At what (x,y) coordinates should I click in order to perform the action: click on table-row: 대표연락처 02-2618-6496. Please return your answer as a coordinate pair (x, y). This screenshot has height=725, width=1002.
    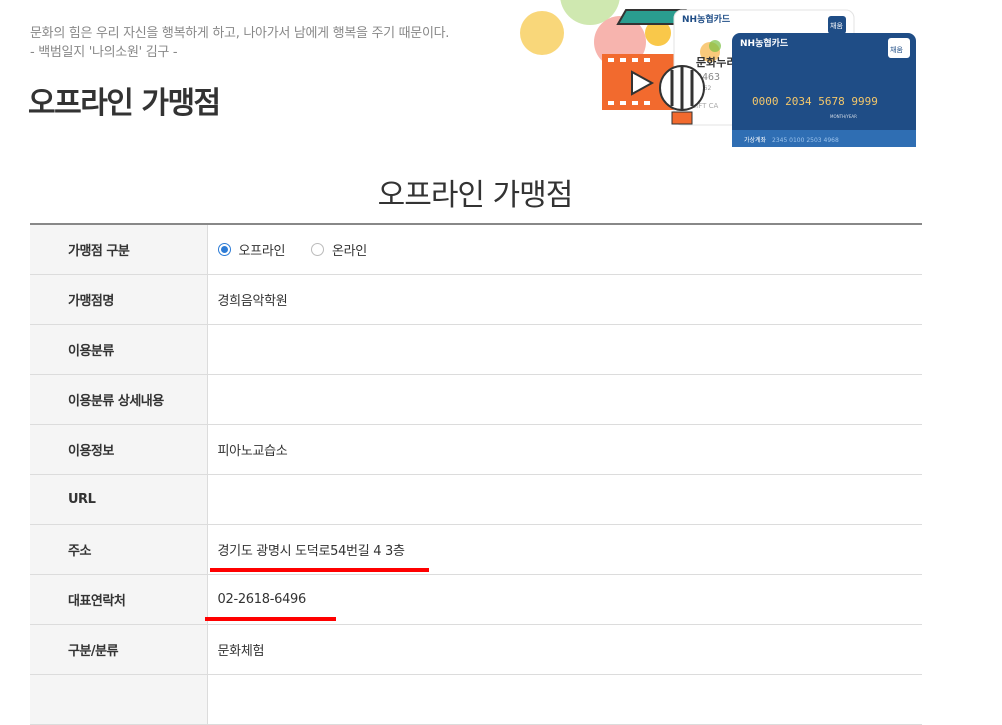
    Looking at the image, I should click on (476, 599).